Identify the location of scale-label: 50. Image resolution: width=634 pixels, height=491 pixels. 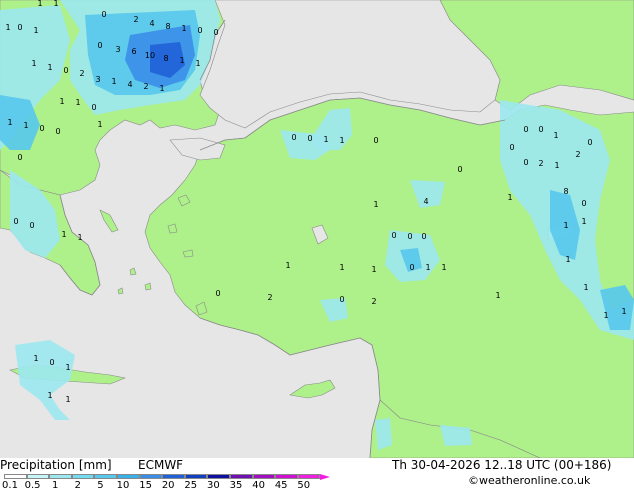
(304, 485).